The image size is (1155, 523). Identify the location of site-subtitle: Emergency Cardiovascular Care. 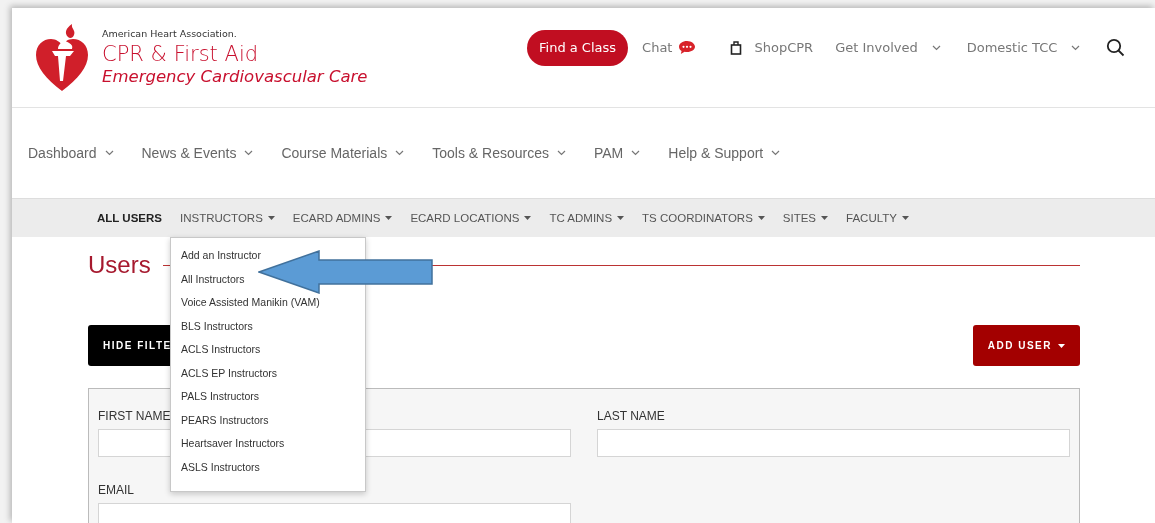
(235, 76).